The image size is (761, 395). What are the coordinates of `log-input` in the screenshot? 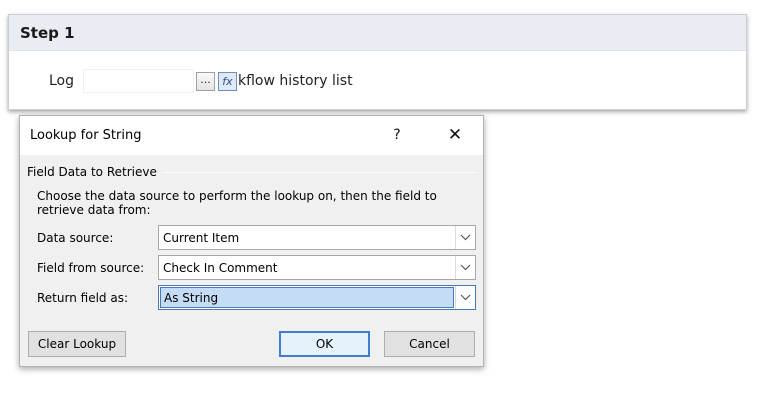 It's located at (138, 81).